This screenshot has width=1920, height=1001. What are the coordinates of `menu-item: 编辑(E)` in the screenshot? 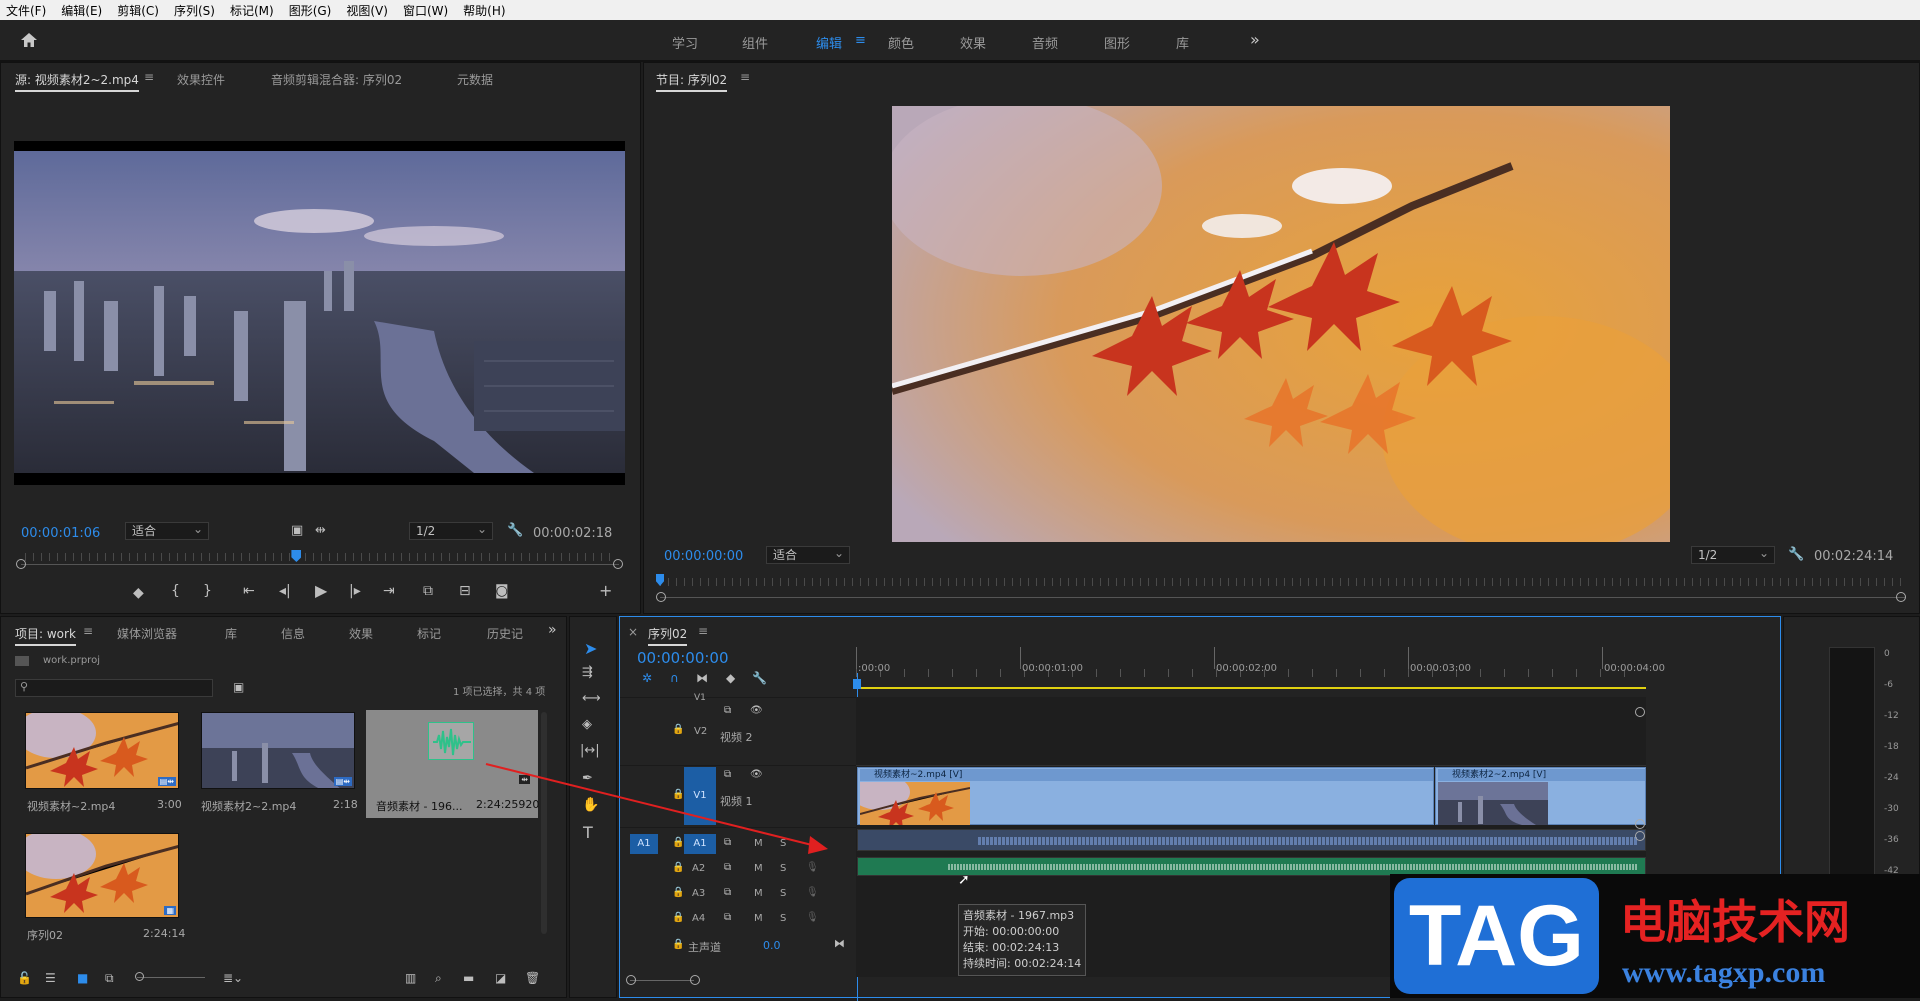 It's located at (81, 10).